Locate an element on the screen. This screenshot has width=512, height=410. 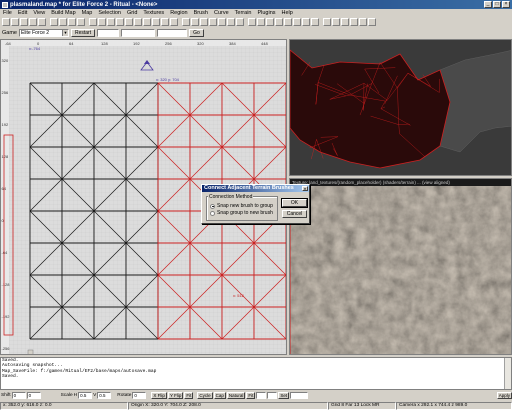
map-field is located at coordinates (172, 33).